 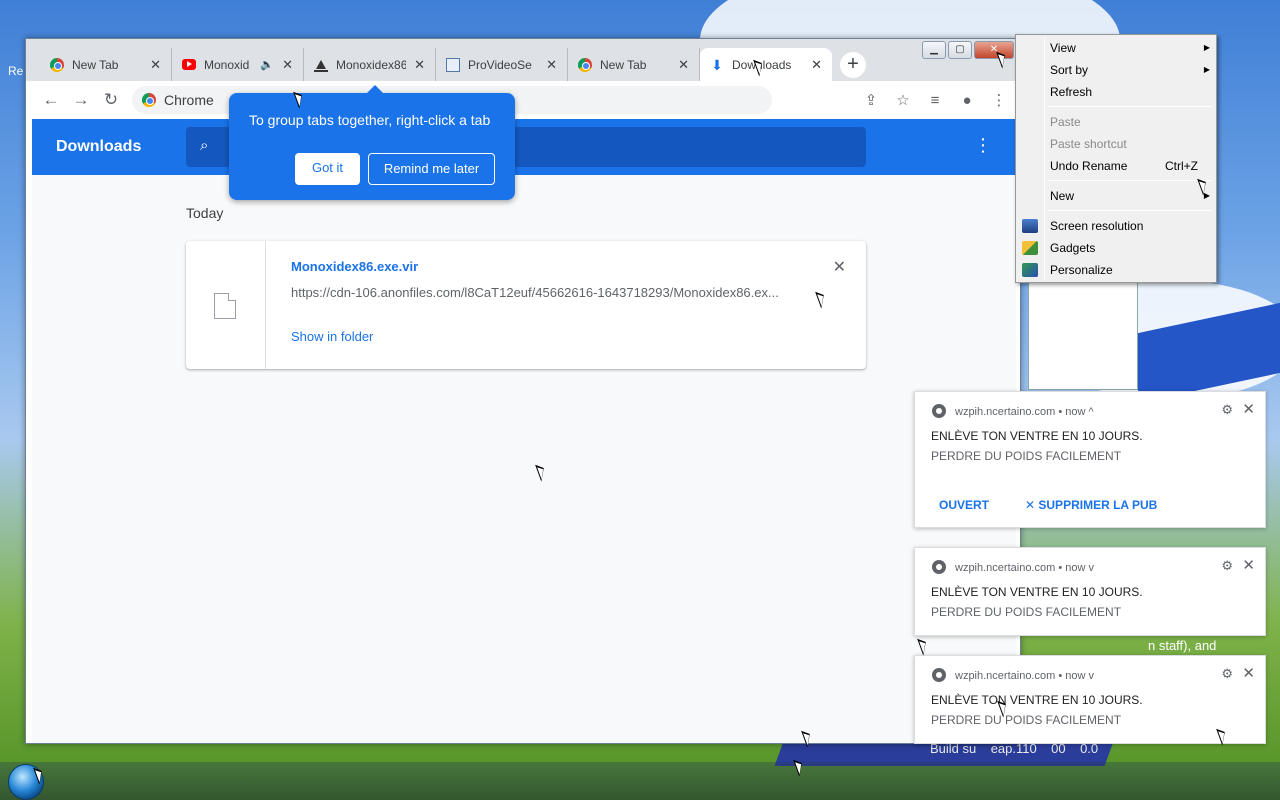 I want to click on menu-item-view: View ▶, so click(x=1130, y=48).